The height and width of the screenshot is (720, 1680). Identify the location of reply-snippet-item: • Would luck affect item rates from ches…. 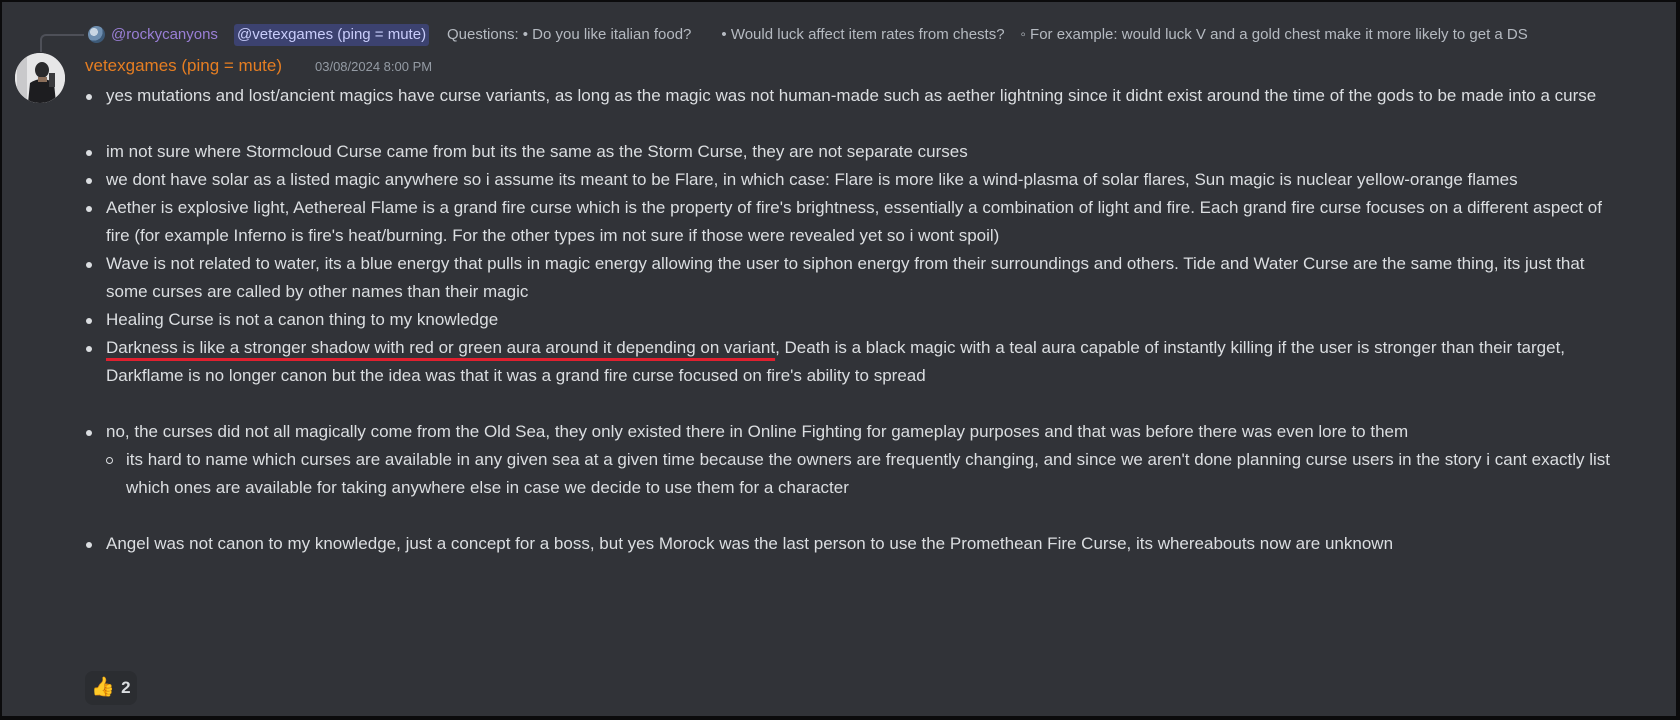
(863, 34).